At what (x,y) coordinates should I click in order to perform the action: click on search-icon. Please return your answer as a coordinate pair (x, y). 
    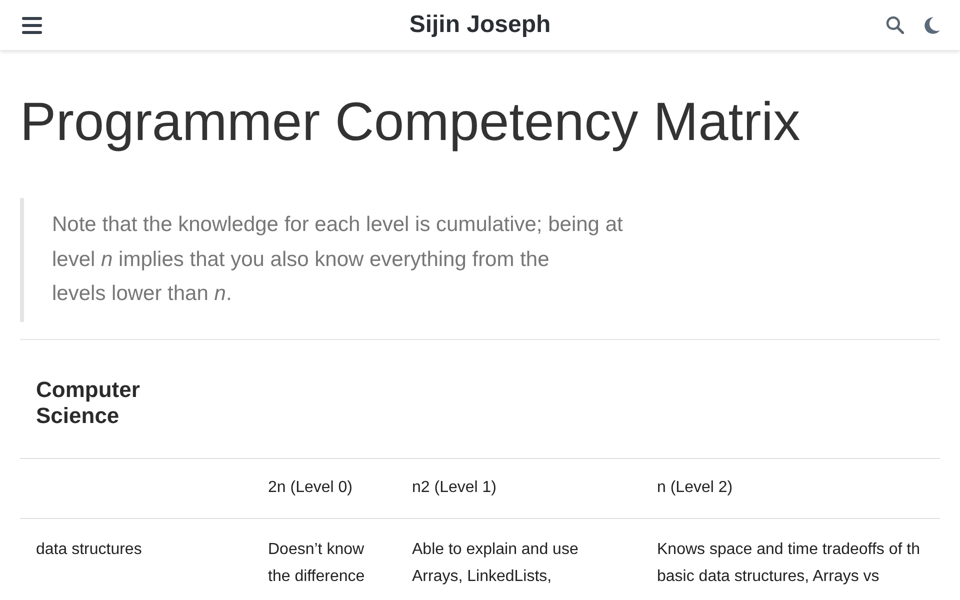
    Looking at the image, I should click on (895, 25).